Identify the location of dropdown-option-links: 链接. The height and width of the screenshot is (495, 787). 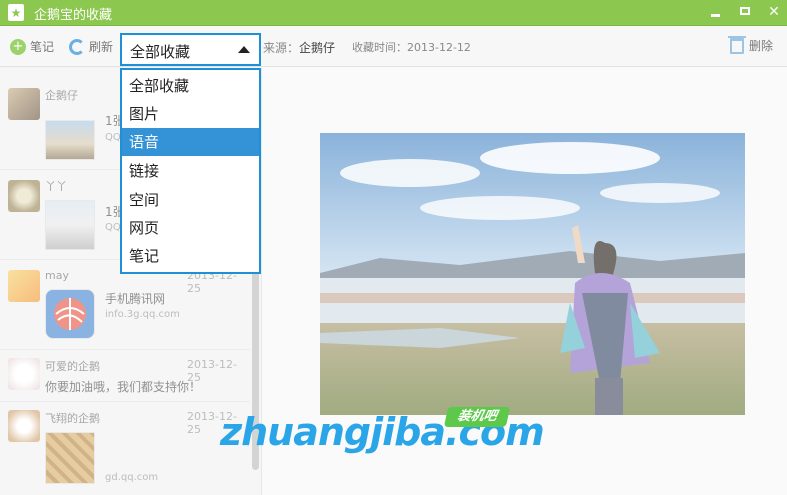
(190, 171).